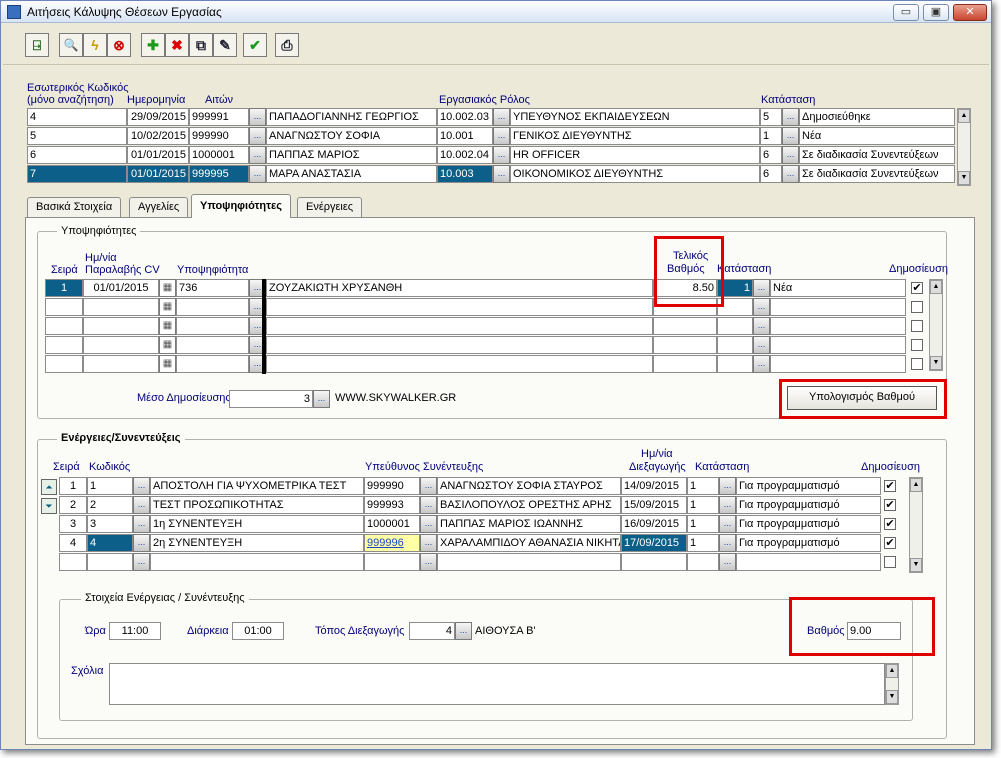  Describe the element at coordinates (110, 486) in the screenshot. I see `act-code-cell: 1` at that location.